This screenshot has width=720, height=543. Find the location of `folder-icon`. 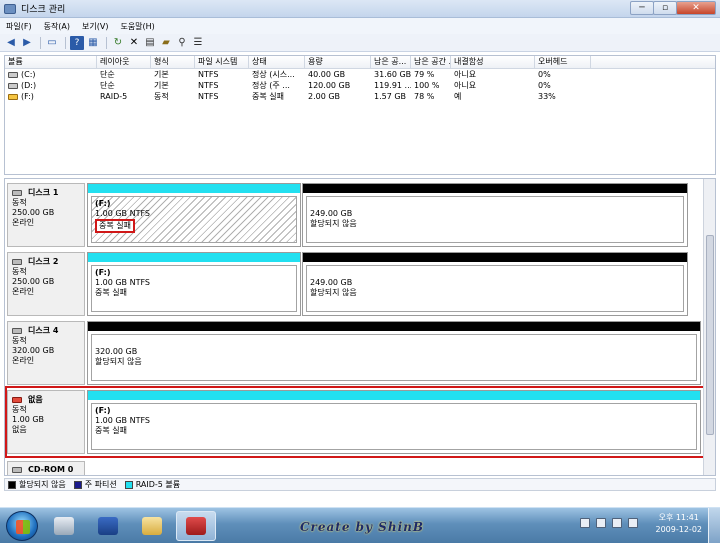

folder-icon is located at coordinates (152, 526).